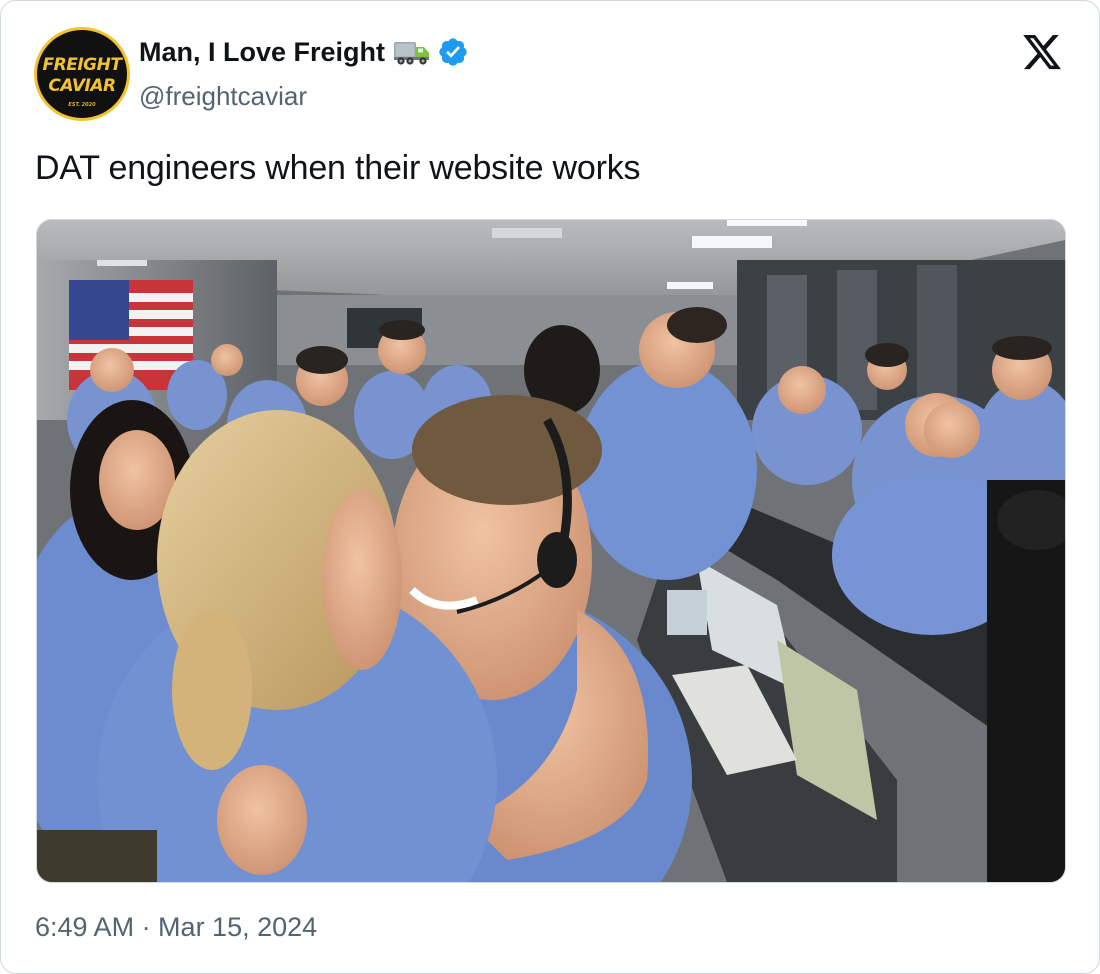  I want to click on author-name: Man, I Love Freight, so click(262, 52).